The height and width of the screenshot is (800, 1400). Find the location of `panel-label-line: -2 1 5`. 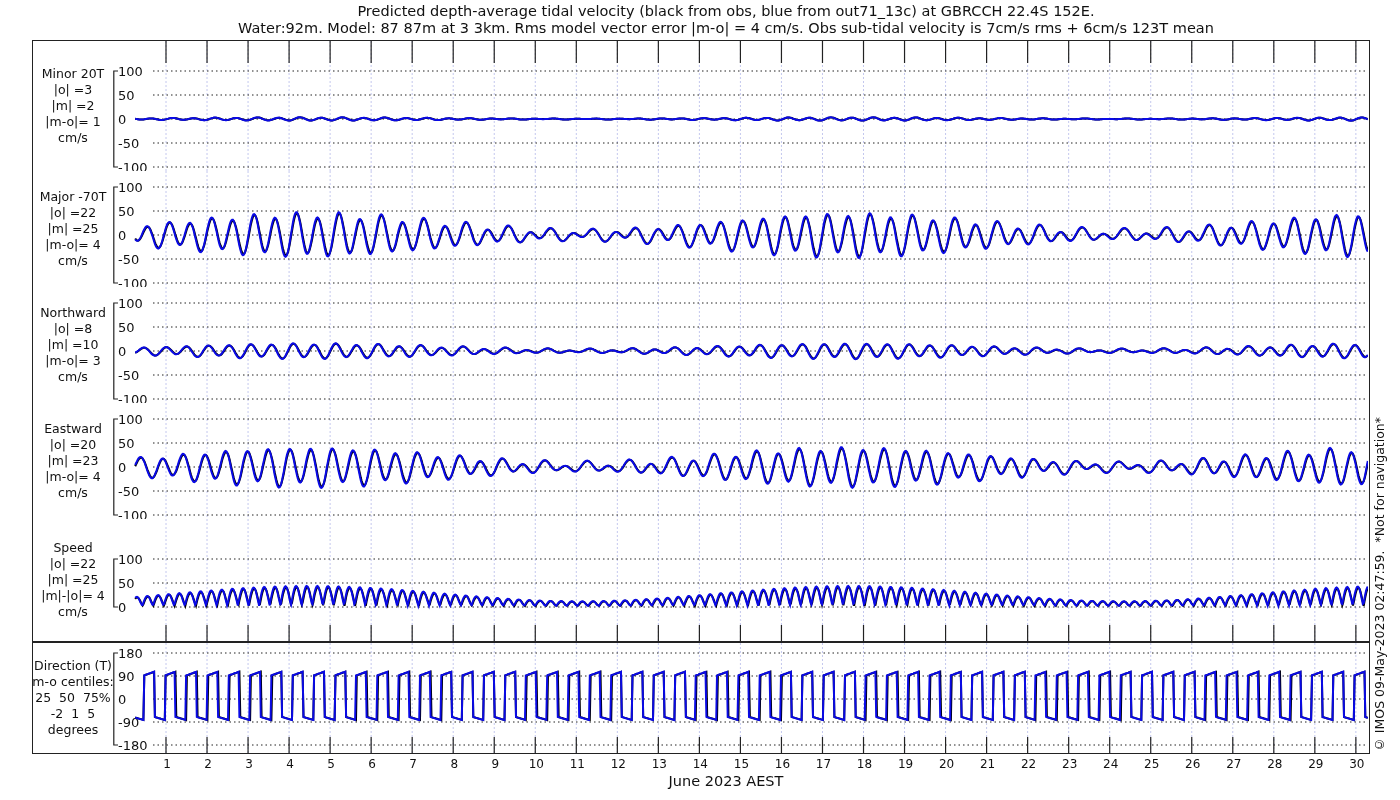

panel-label-line: -2 1 5 is located at coordinates (73, 714).